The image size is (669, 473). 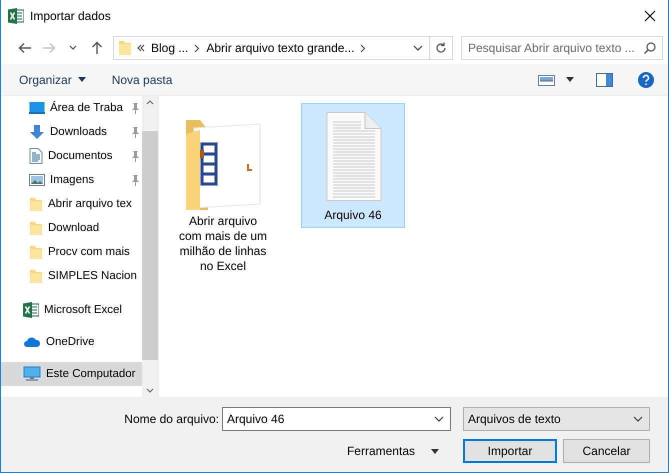 I want to click on folder-item: Abrir arquivo com mais de um milhão de linhas no Excel, so click(x=223, y=191).